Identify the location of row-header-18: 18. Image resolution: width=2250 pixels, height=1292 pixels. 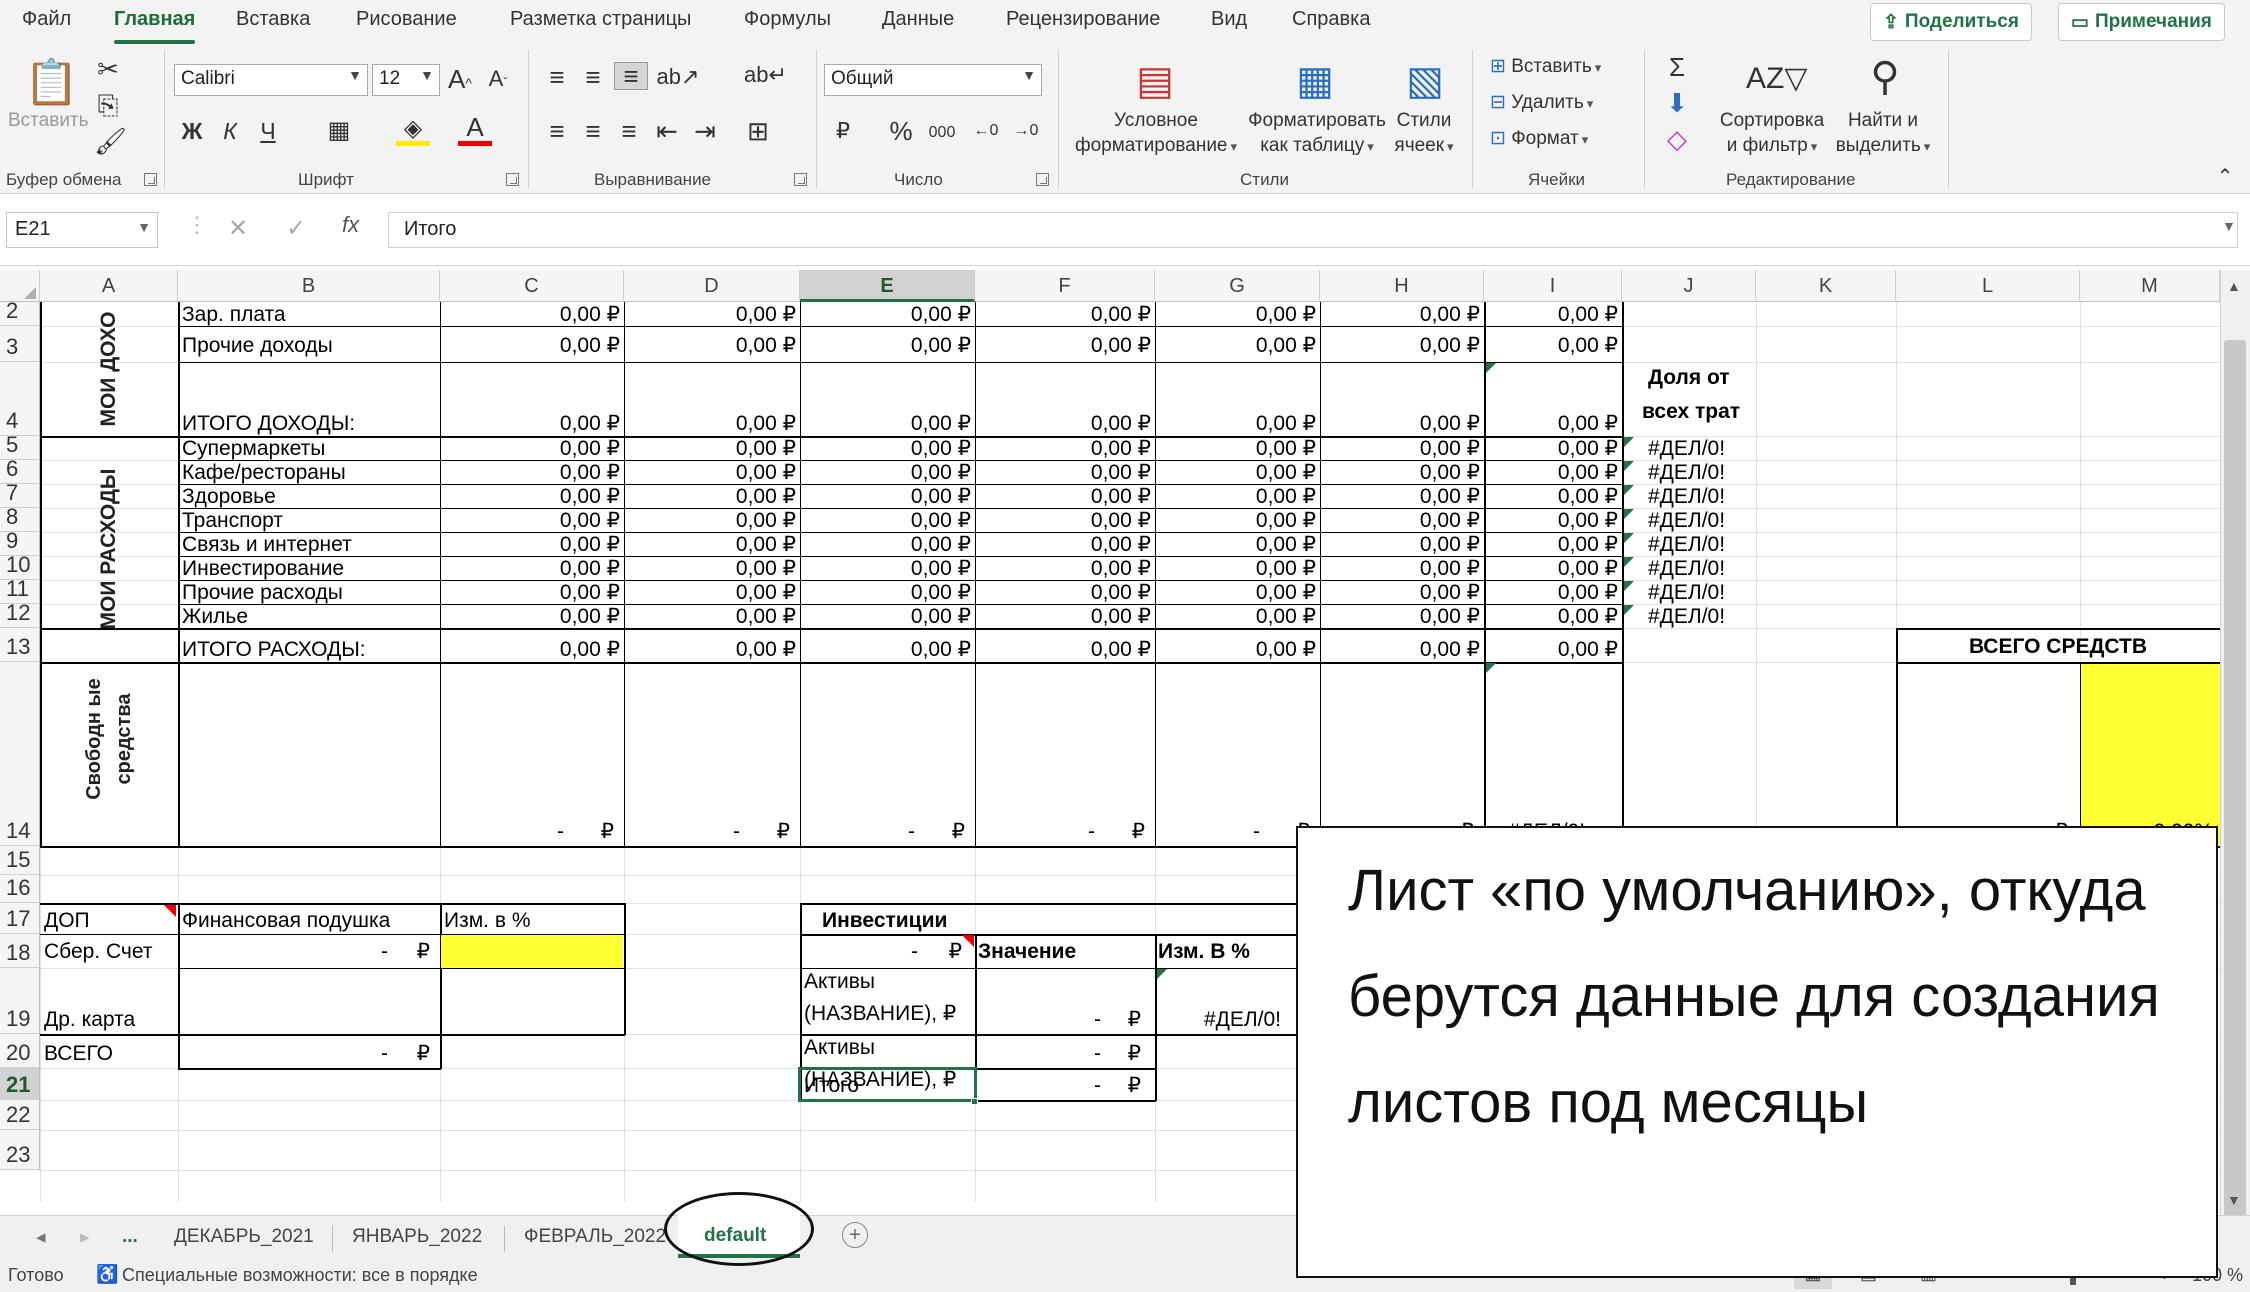
(20, 951).